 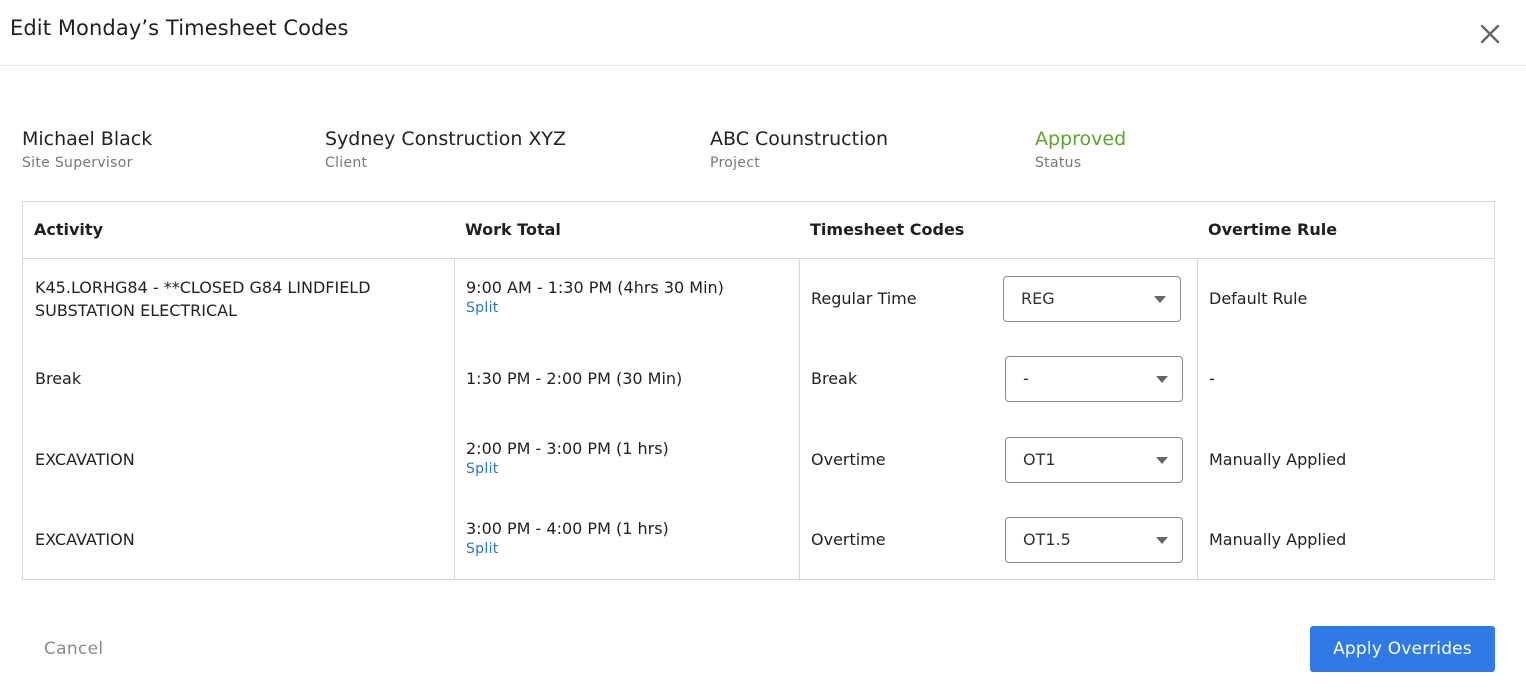 What do you see at coordinates (1094, 540) in the screenshot?
I see `timesheet-code-select: OT1.5` at bounding box center [1094, 540].